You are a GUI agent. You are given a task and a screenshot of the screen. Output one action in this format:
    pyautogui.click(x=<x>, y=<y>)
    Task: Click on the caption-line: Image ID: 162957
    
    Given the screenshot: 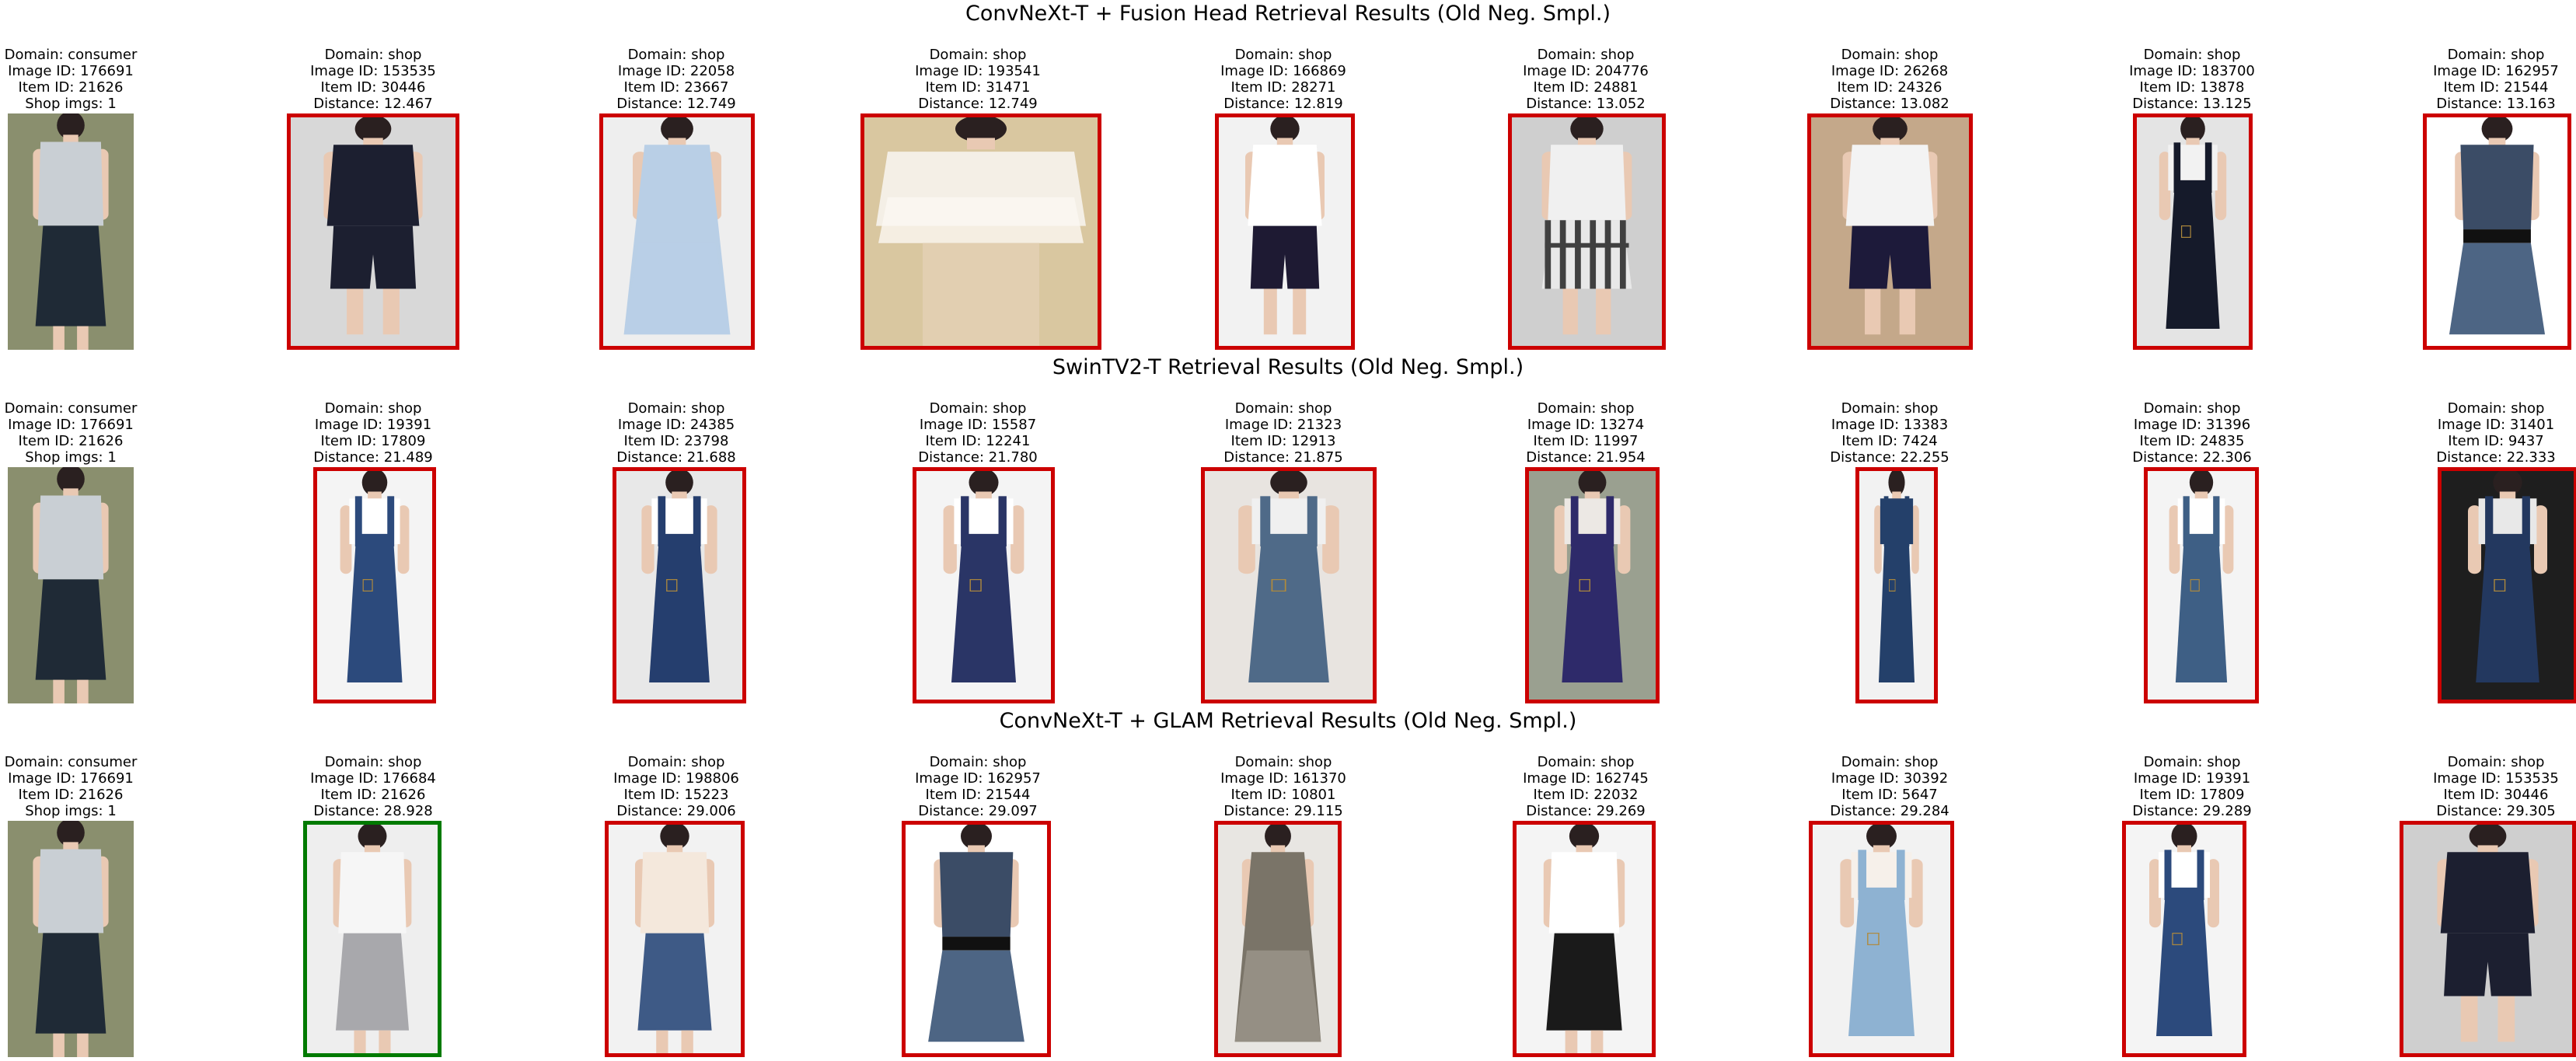 What is the action you would take?
    pyautogui.click(x=978, y=779)
    